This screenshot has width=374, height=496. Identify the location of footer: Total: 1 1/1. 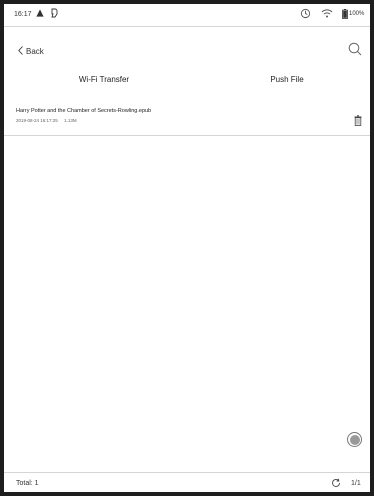
(187, 482).